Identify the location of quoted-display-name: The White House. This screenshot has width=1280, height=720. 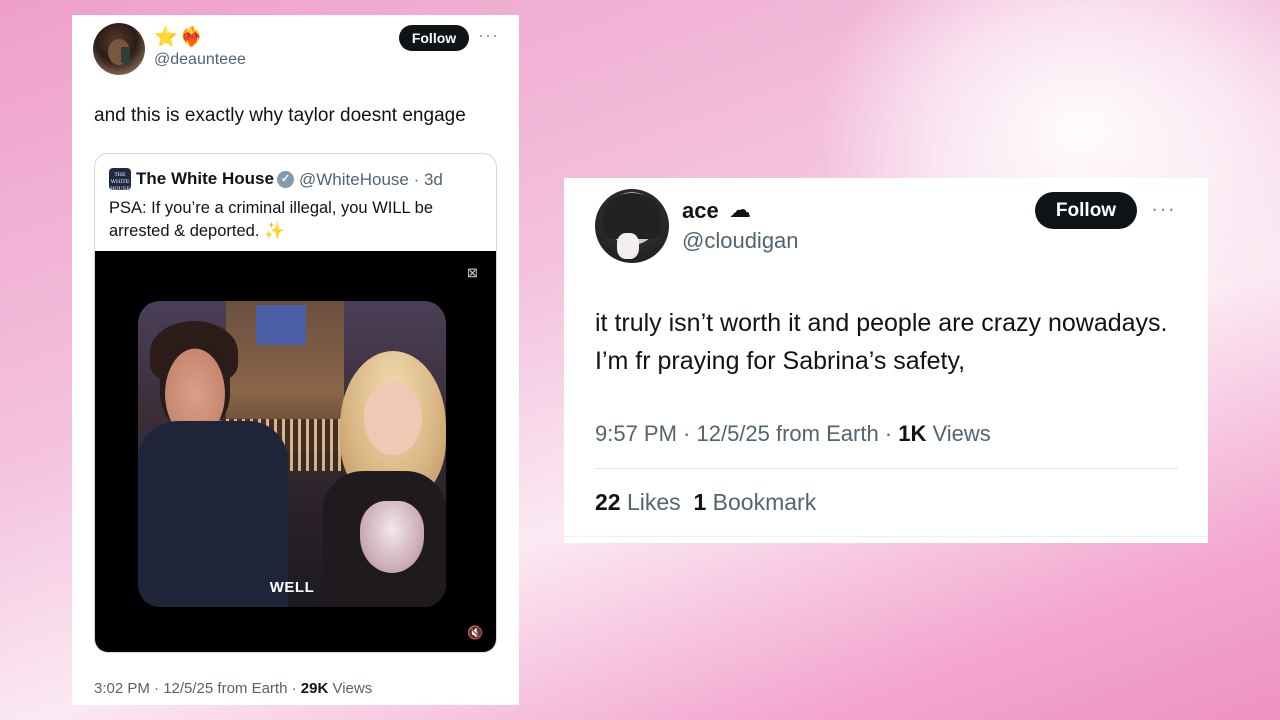
(205, 179).